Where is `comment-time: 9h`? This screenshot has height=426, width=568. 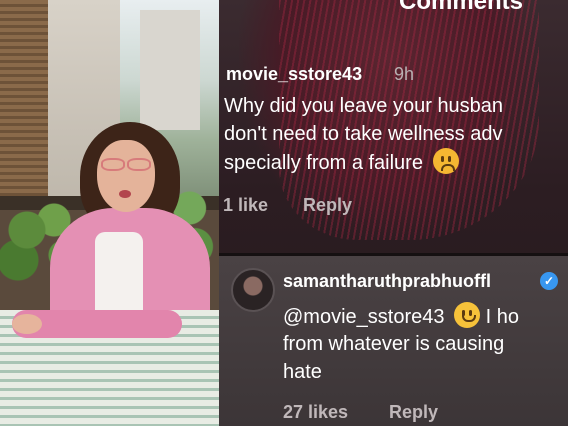 comment-time: 9h is located at coordinates (404, 74).